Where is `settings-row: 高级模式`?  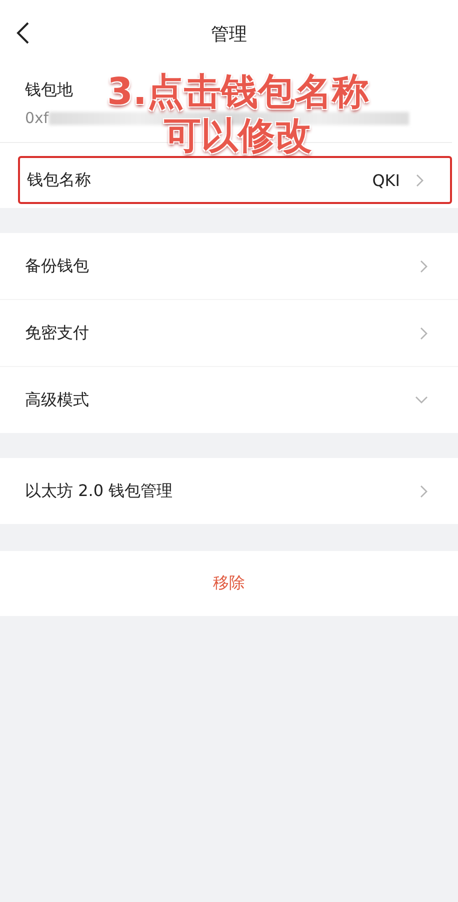
settings-row: 高级模式 is located at coordinates (229, 399).